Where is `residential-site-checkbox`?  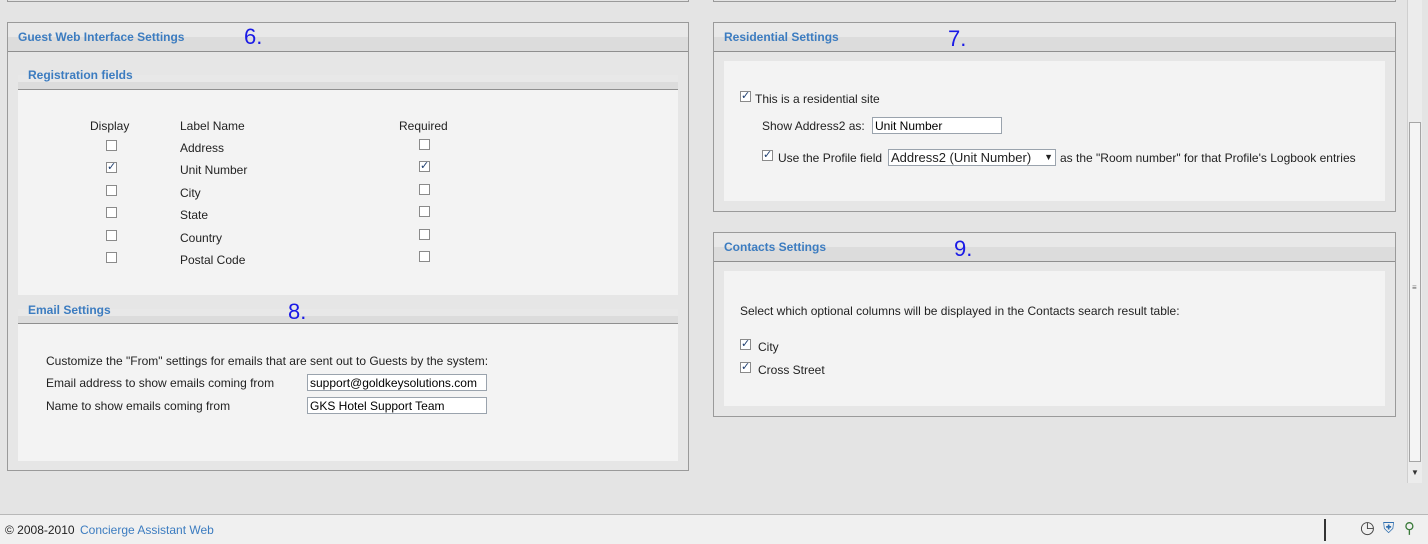
residential-site-checkbox is located at coordinates (745, 95).